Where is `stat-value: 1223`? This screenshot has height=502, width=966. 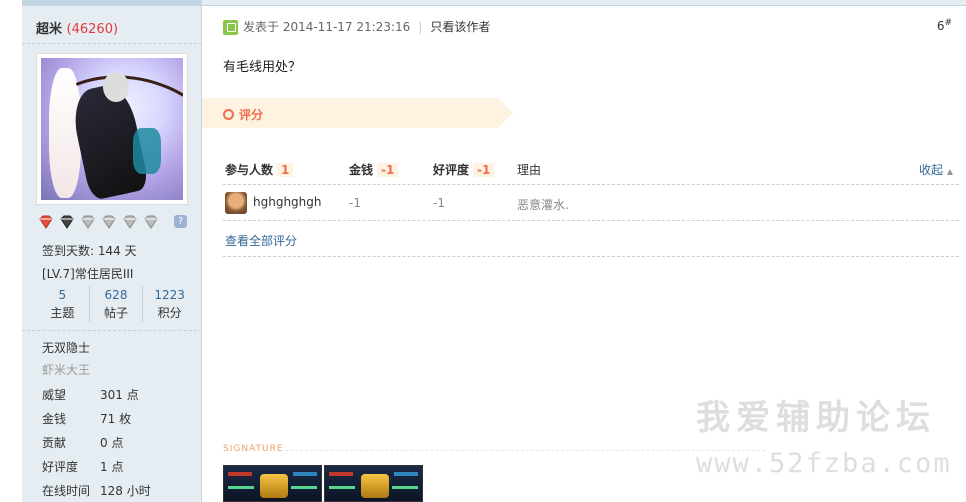
stat-value: 1223 is located at coordinates (169, 295).